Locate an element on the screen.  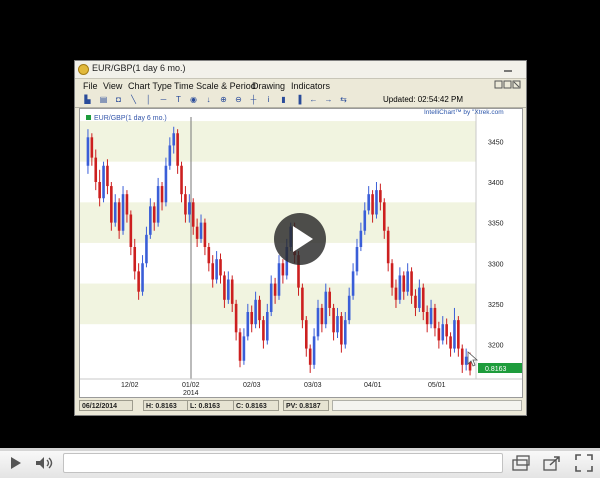
seek-track is located at coordinates (283, 463).